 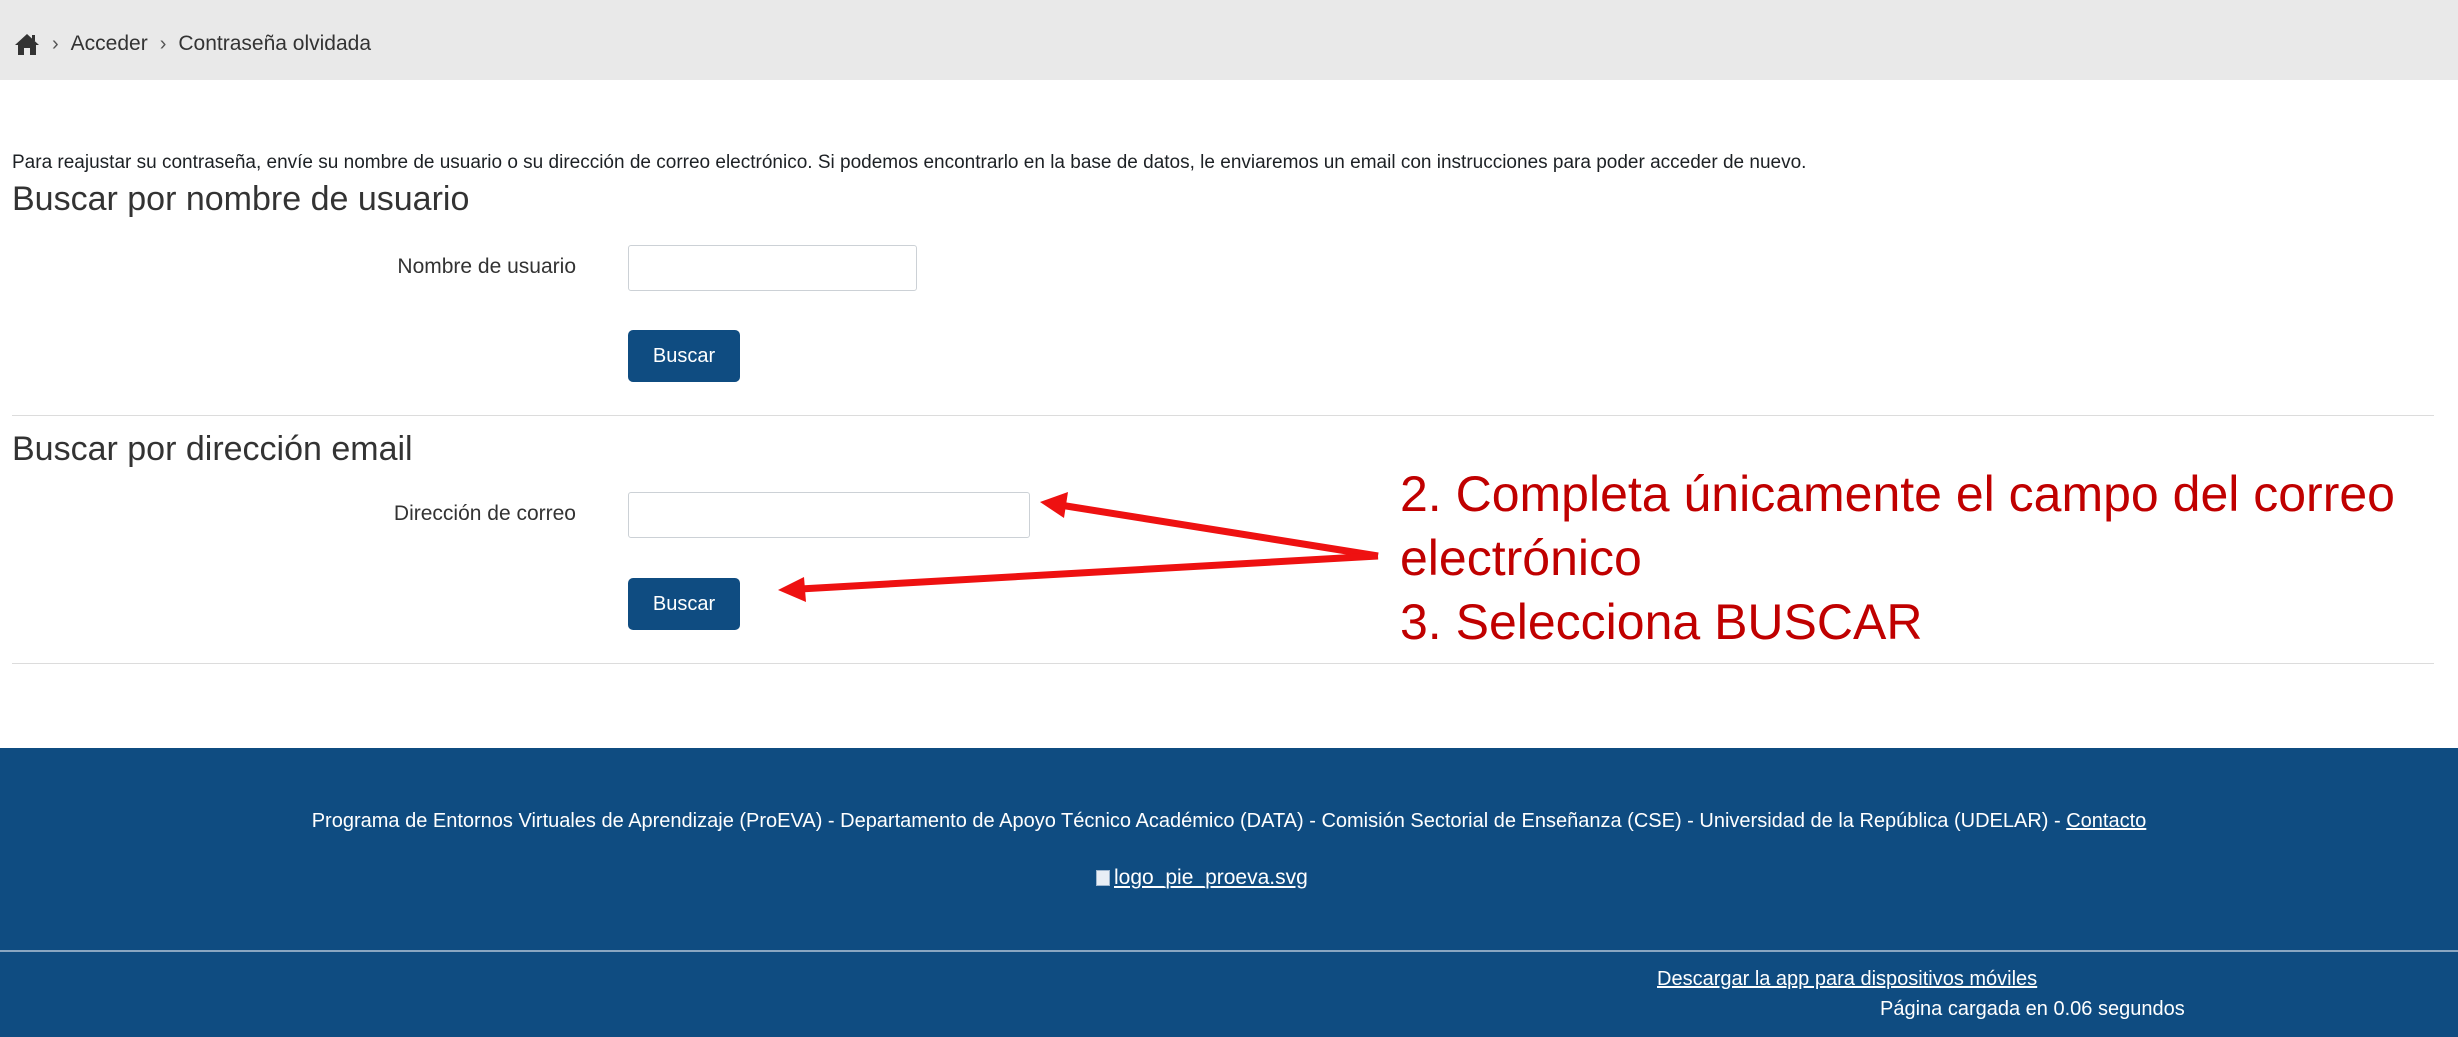 What do you see at coordinates (1219, 530) in the screenshot?
I see `arrow-to-email-input` at bounding box center [1219, 530].